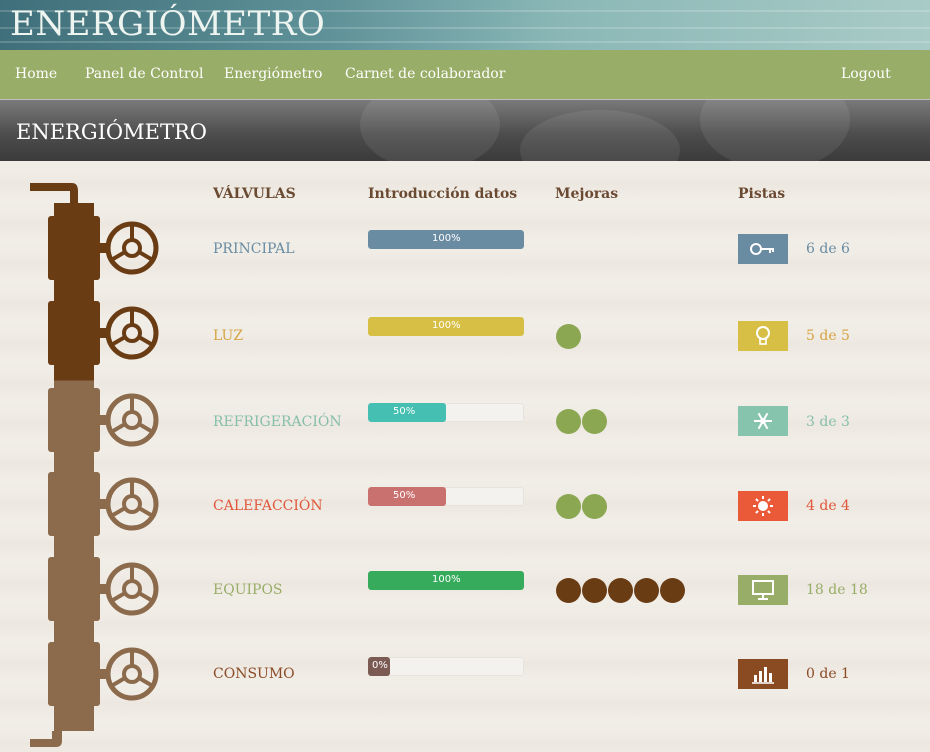  Describe the element at coordinates (105, 465) in the screenshot. I see `valve-gauge` at that location.